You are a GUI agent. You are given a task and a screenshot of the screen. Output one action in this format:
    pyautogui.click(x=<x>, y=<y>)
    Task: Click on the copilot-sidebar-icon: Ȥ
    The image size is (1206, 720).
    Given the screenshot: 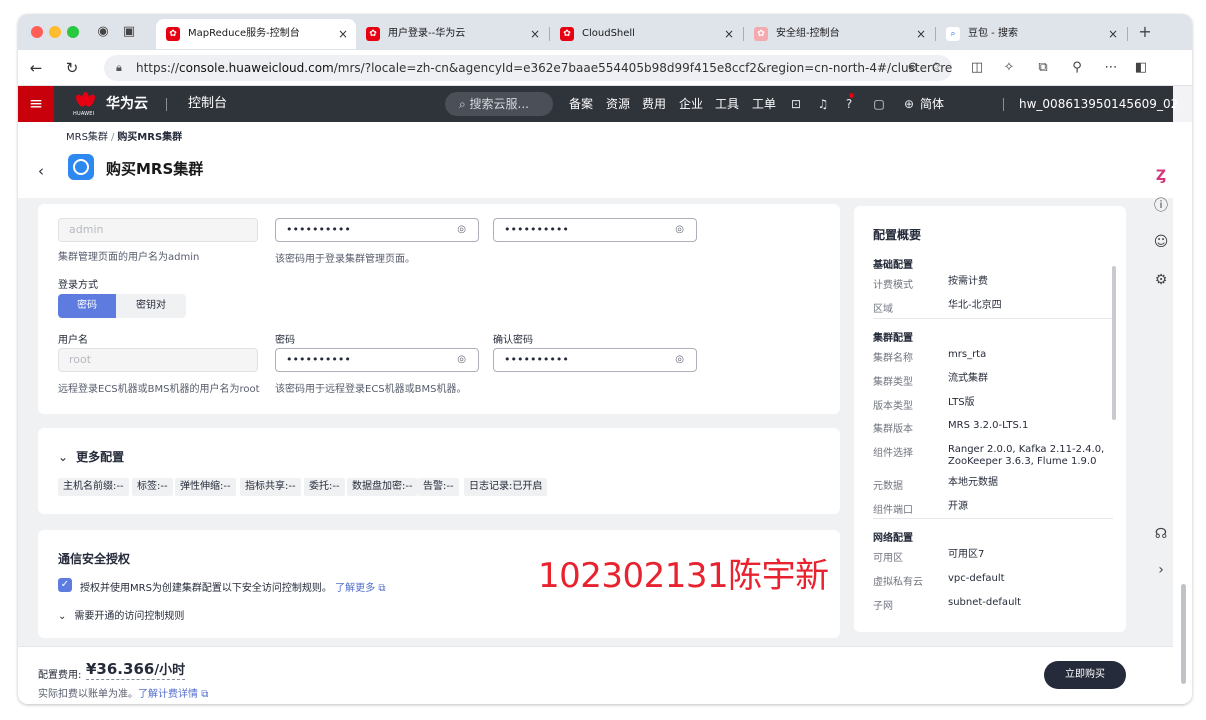 What is the action you would take?
    pyautogui.click(x=1161, y=176)
    